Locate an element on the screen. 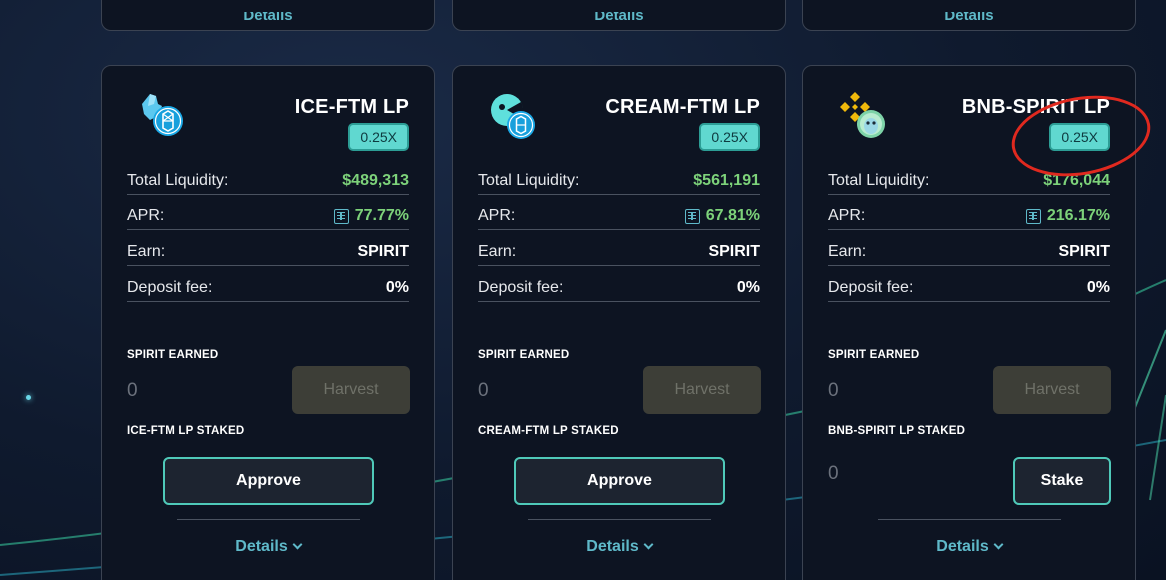 The image size is (1166, 580). farm-card-previous-1: Details is located at coordinates (268, 15).